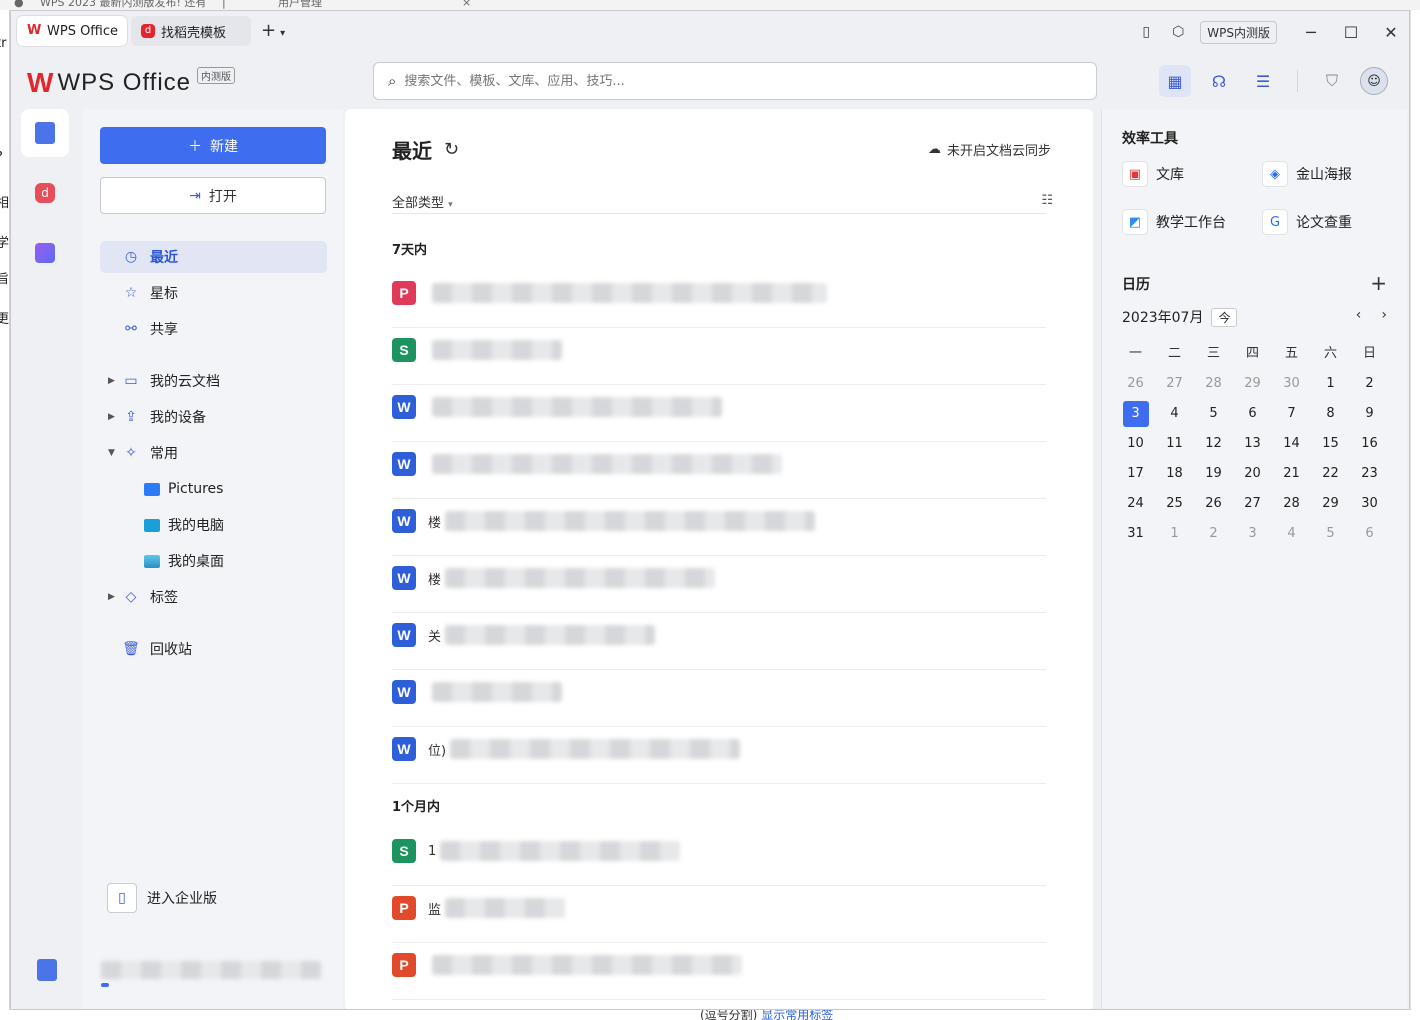  What do you see at coordinates (213, 597) in the screenshot?
I see `sidebar-item-tags: ▶ ◇ 标签` at bounding box center [213, 597].